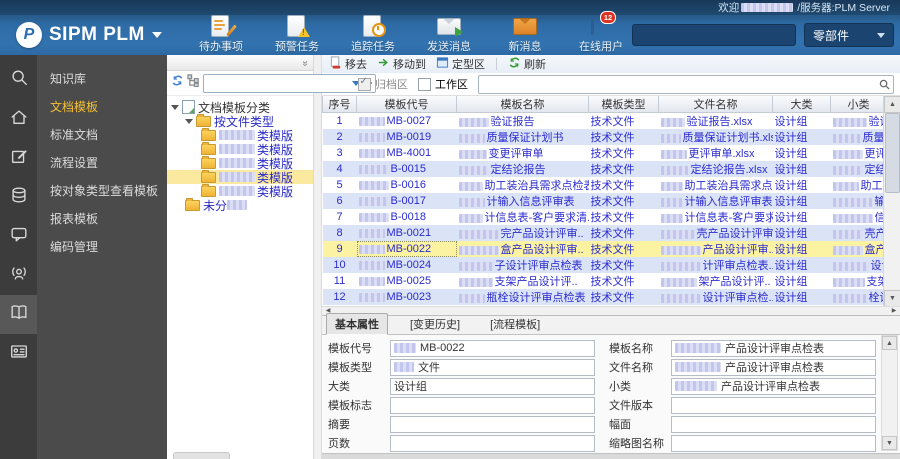 The width and height of the screenshot is (900, 459). What do you see at coordinates (177, 83) in the screenshot?
I see `refresh-tree-icon` at bounding box center [177, 83].